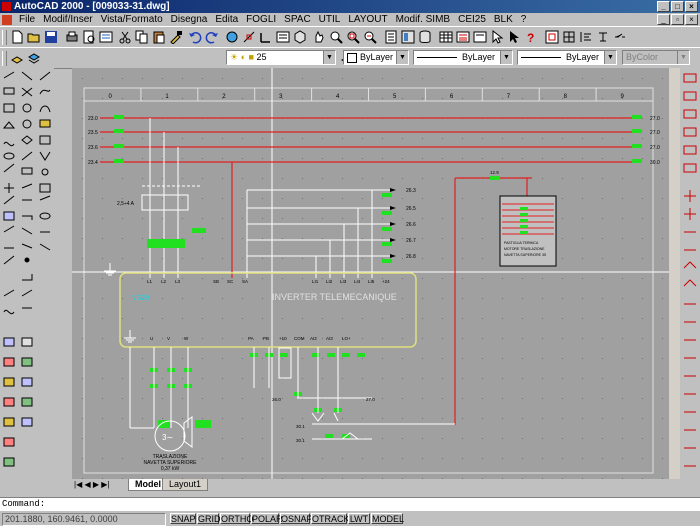  Describe the element at coordinates (26, 193) in the screenshot. I see `draw-toolbar-icons` at that location.